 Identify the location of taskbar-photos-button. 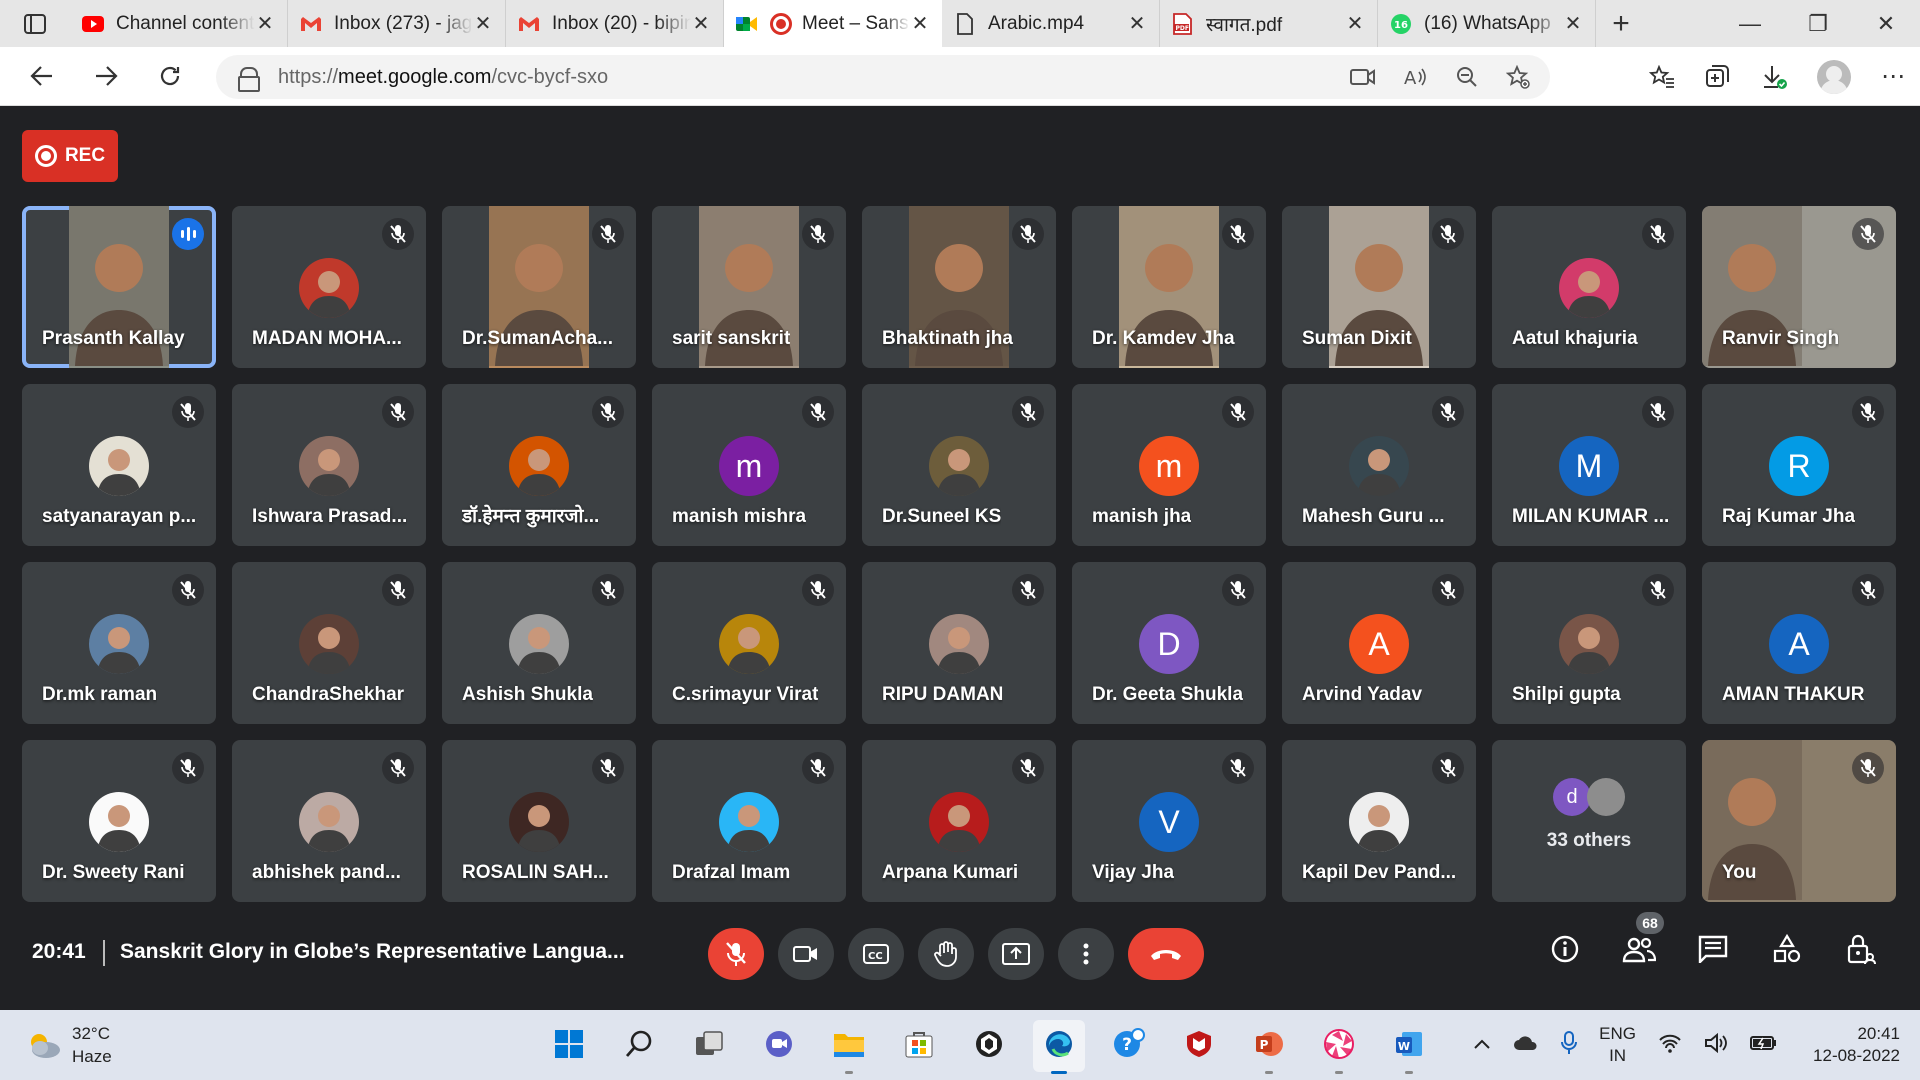
(1339, 1047).